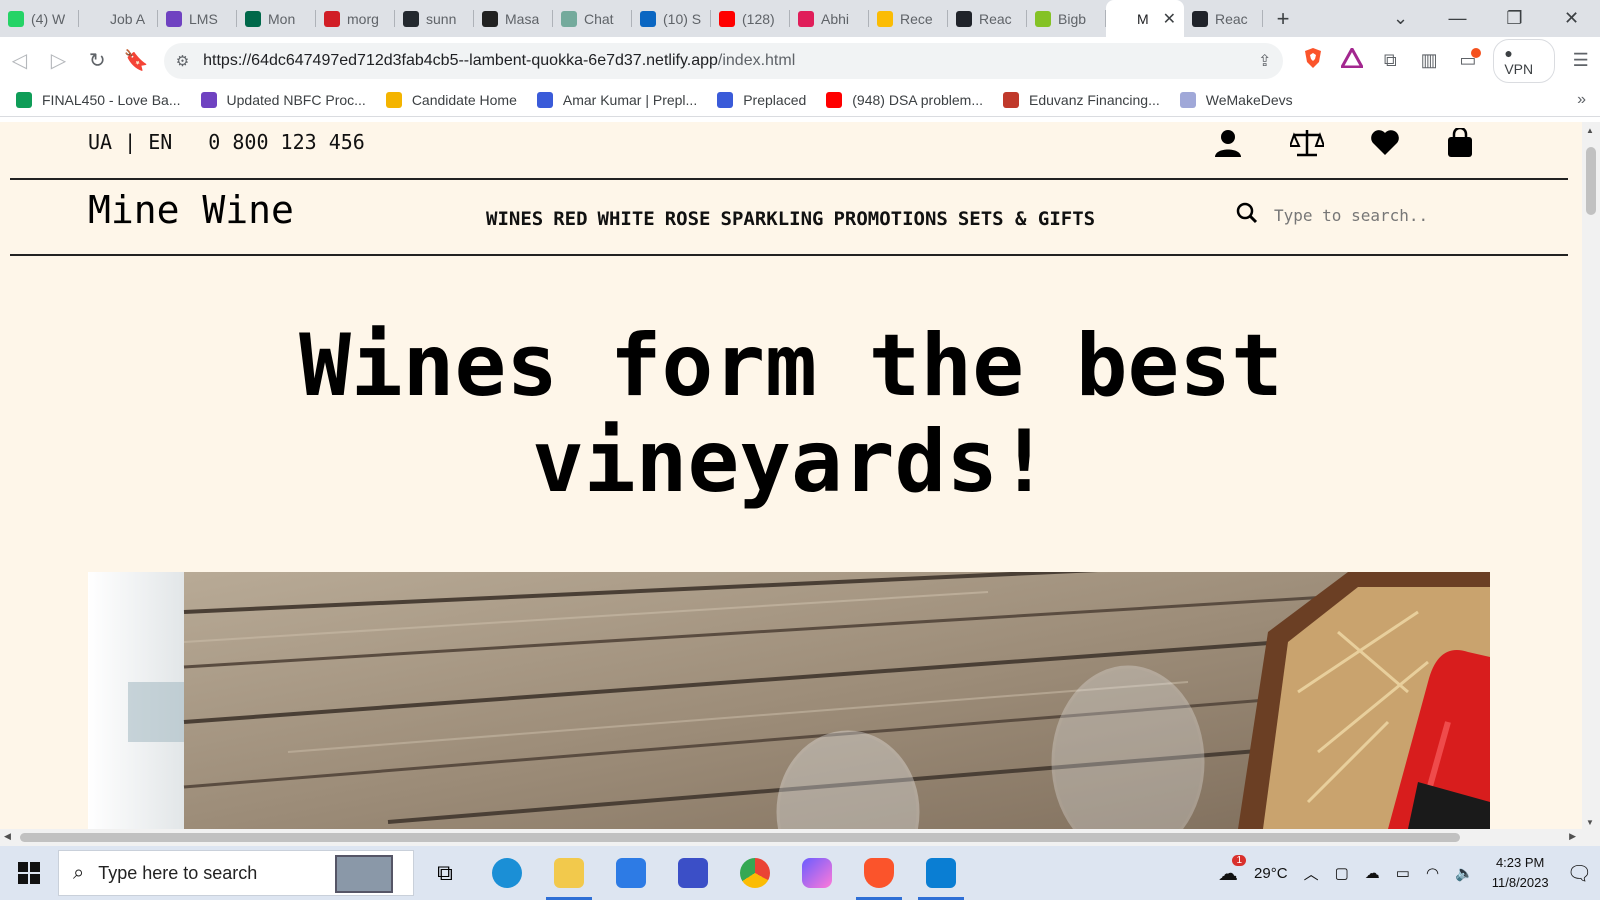 The image size is (1600, 900). Describe the element at coordinates (1464, 873) in the screenshot. I see `volume-icon: 🔈` at that location.